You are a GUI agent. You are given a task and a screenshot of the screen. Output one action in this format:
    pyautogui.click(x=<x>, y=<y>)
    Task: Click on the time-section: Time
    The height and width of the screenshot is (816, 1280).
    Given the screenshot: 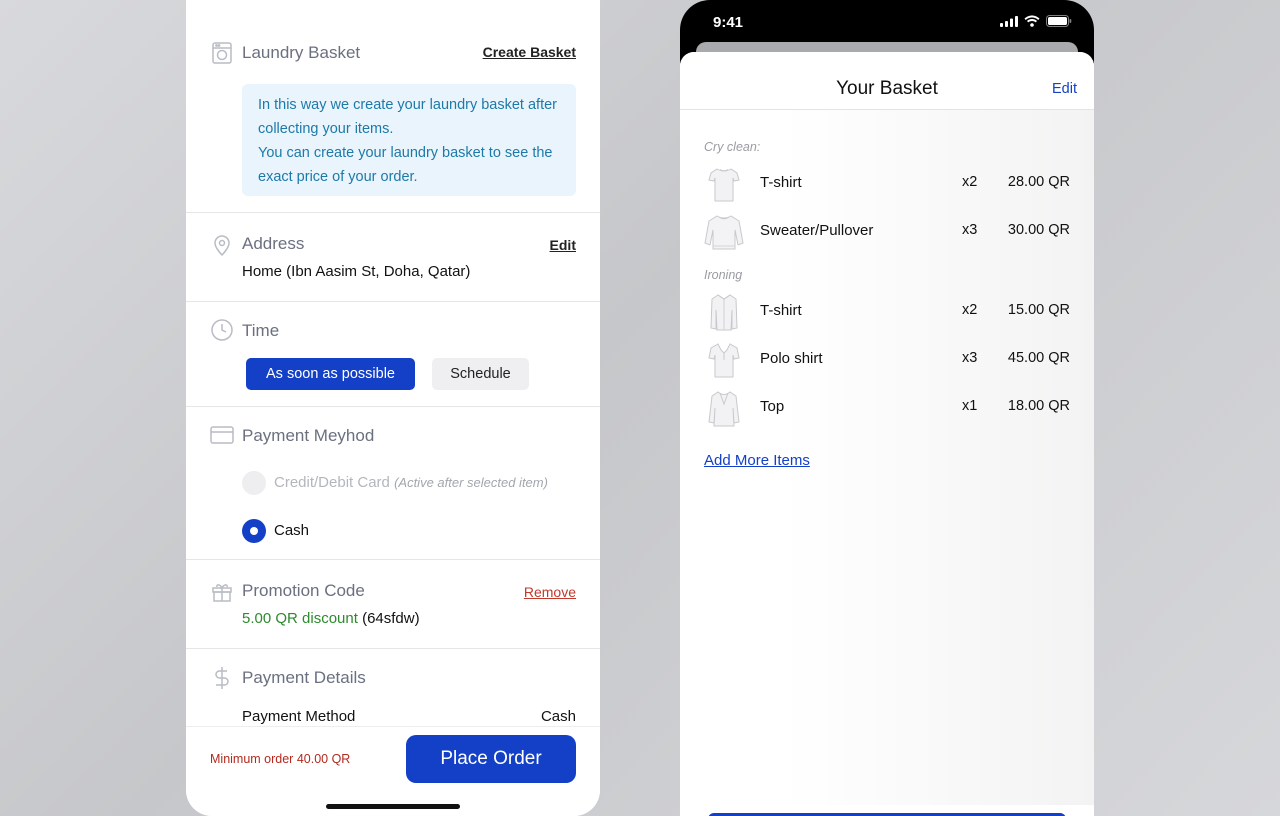 What is the action you would take?
    pyautogui.click(x=393, y=354)
    